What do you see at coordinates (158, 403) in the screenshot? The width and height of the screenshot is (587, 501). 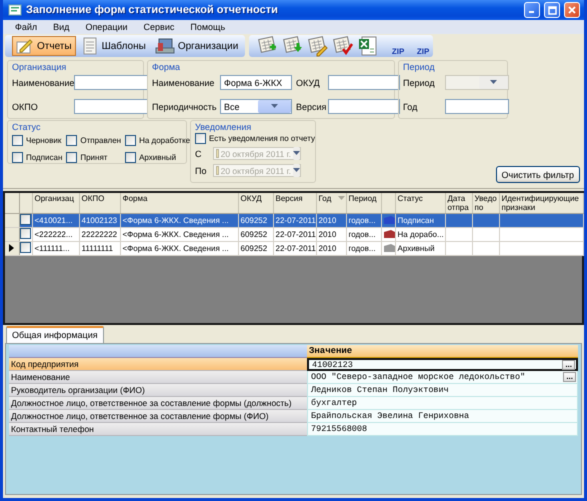 I see `property-name: Должностное лицо, ответственное за составление формы (должность)` at bounding box center [158, 403].